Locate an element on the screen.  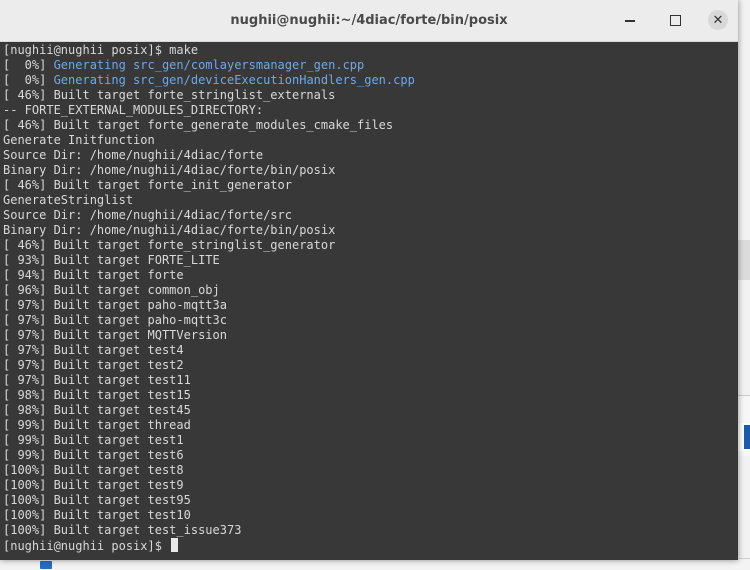
minimize-button is located at coordinates (630, 20).